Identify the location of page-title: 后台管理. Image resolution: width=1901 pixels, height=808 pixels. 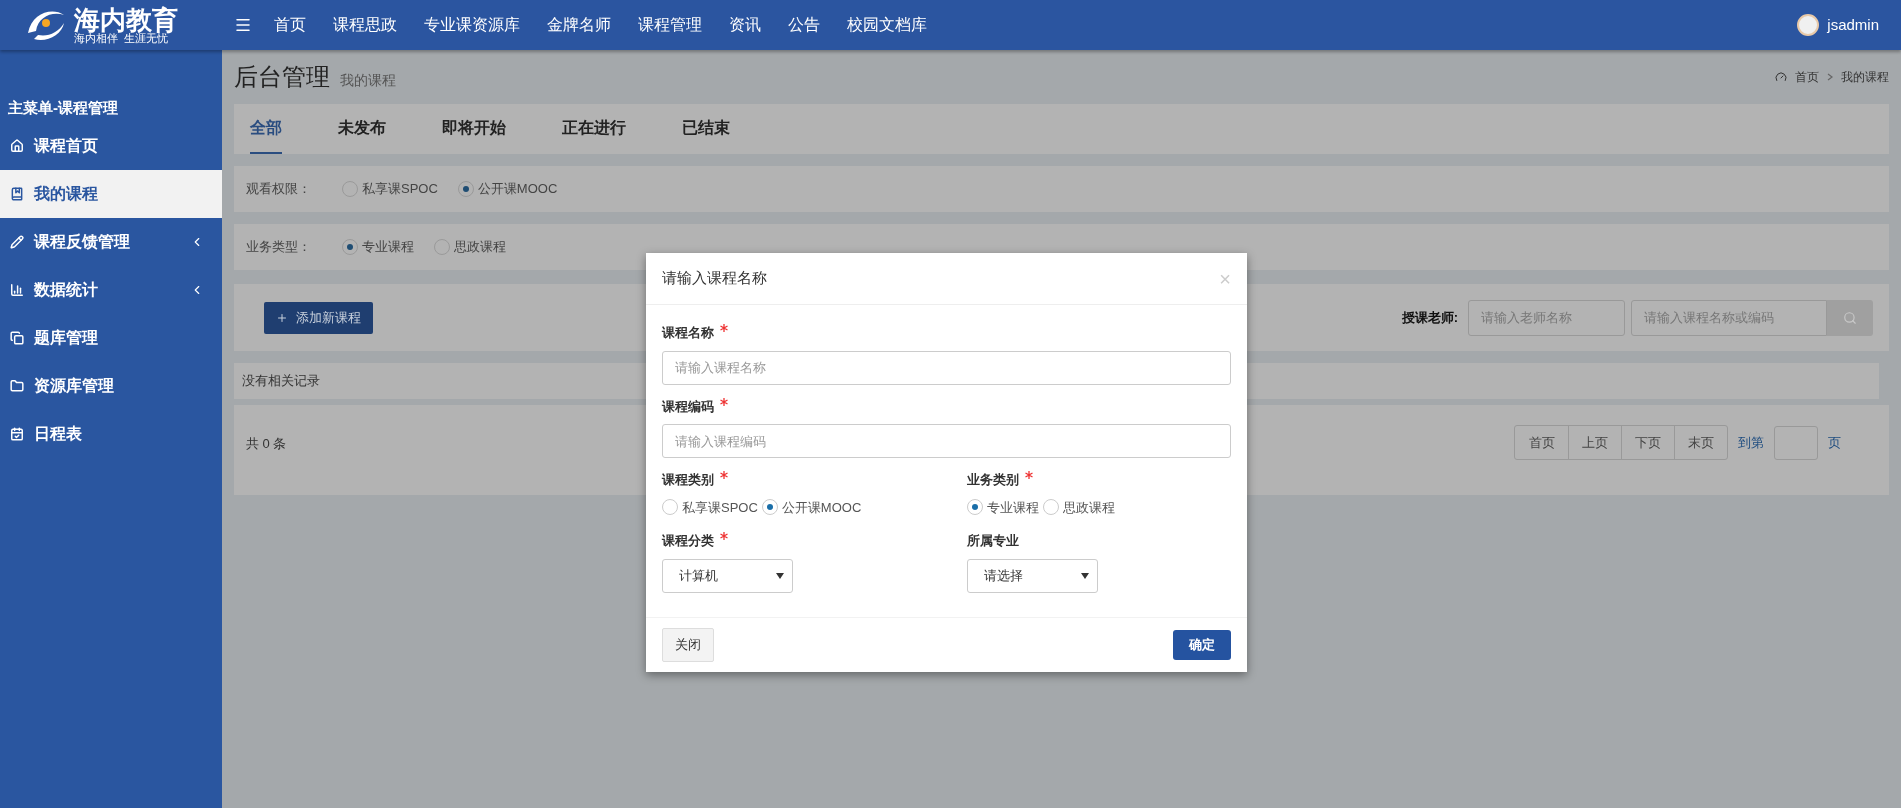
(282, 77).